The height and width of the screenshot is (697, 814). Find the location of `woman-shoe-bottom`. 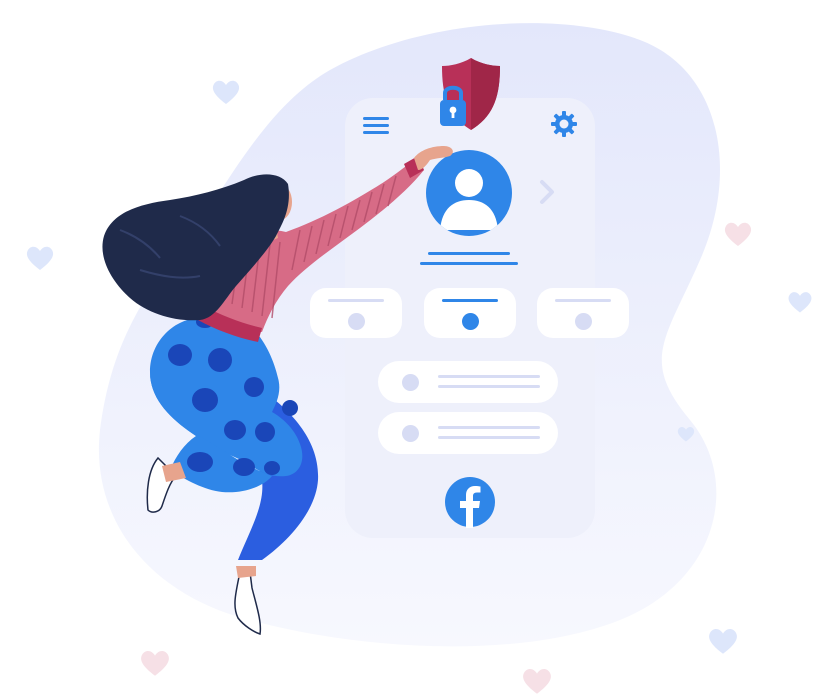

woman-shoe-bottom is located at coordinates (248, 603).